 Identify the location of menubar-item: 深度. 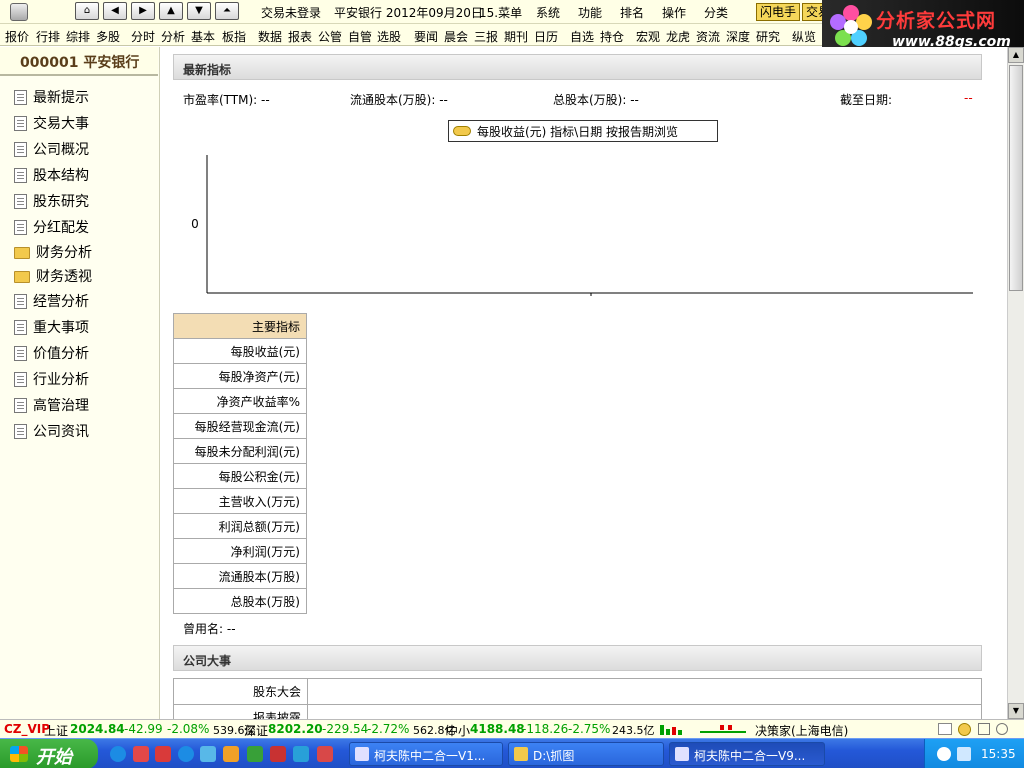
(738, 36).